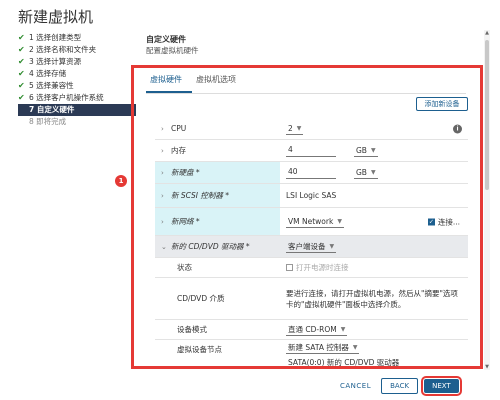 The image size is (500, 400). Describe the element at coordinates (77, 74) in the screenshot. I see `step-4: ✔ 4 选择存储` at that location.